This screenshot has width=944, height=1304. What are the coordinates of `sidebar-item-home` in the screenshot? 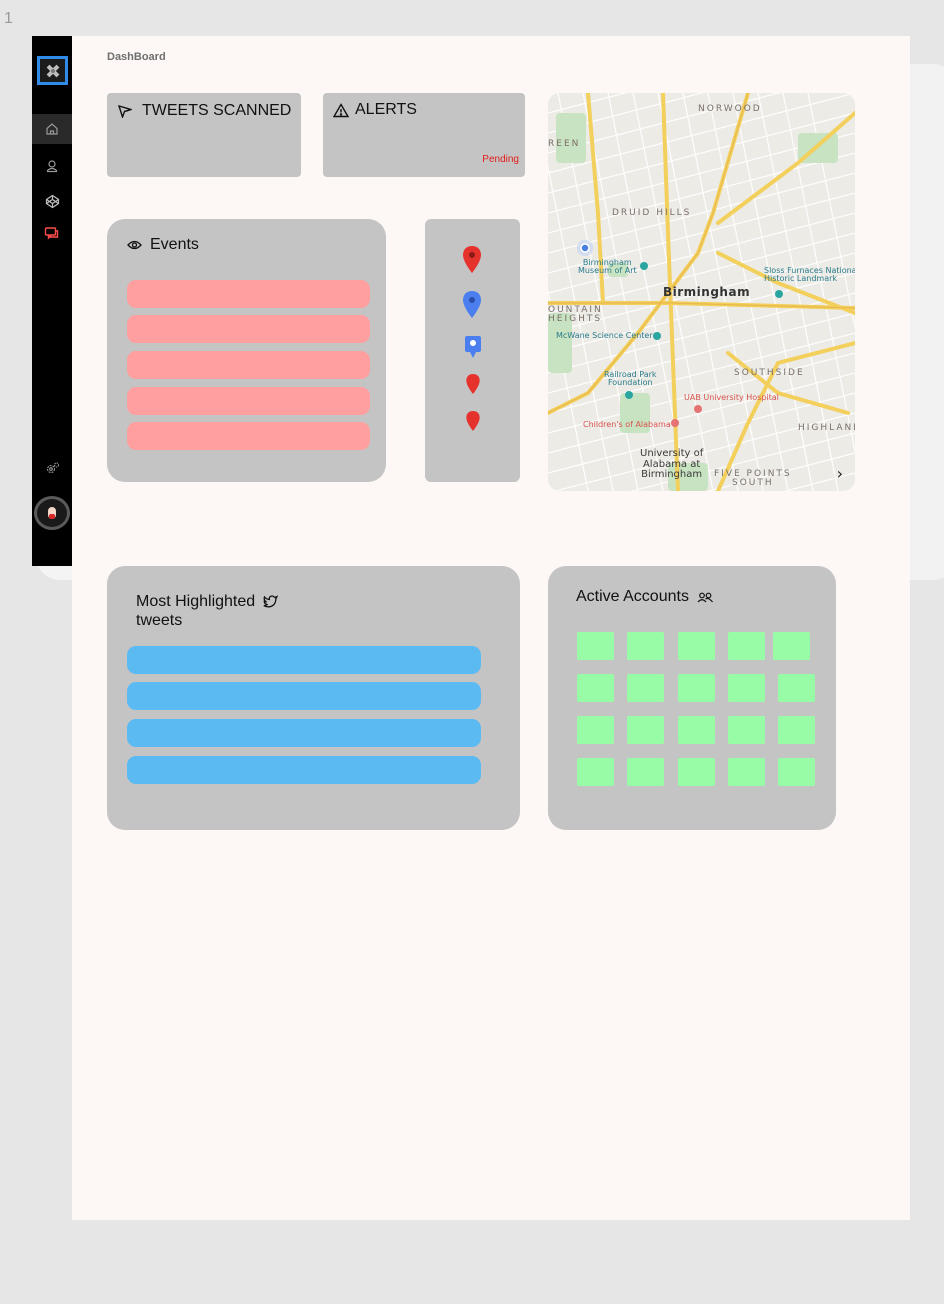 It's located at (52, 129).